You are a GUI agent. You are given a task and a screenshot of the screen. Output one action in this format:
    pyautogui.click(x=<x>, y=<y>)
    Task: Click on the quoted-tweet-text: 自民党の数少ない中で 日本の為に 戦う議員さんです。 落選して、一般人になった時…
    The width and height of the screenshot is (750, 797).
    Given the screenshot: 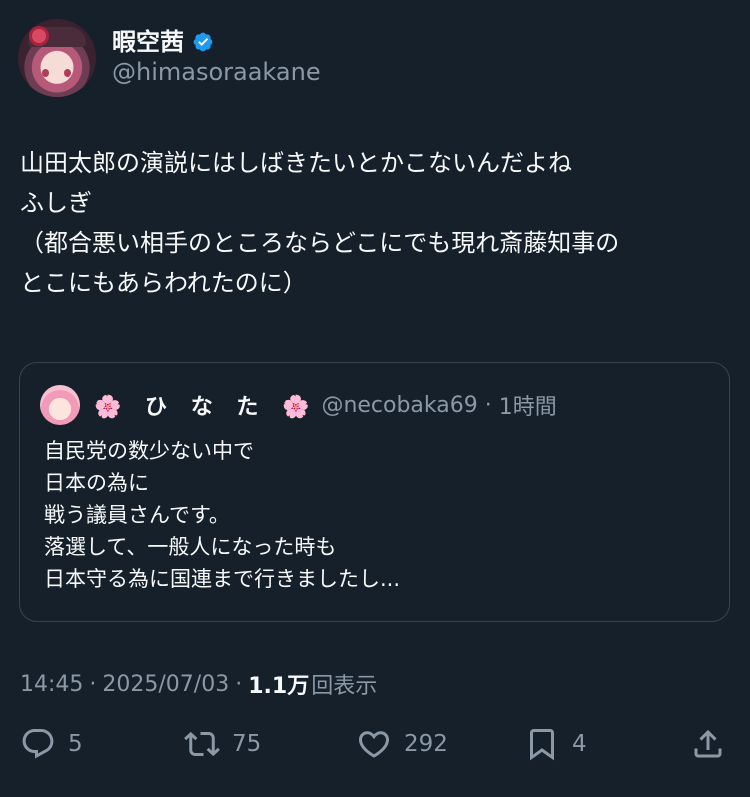 What is the action you would take?
    pyautogui.click(x=222, y=515)
    